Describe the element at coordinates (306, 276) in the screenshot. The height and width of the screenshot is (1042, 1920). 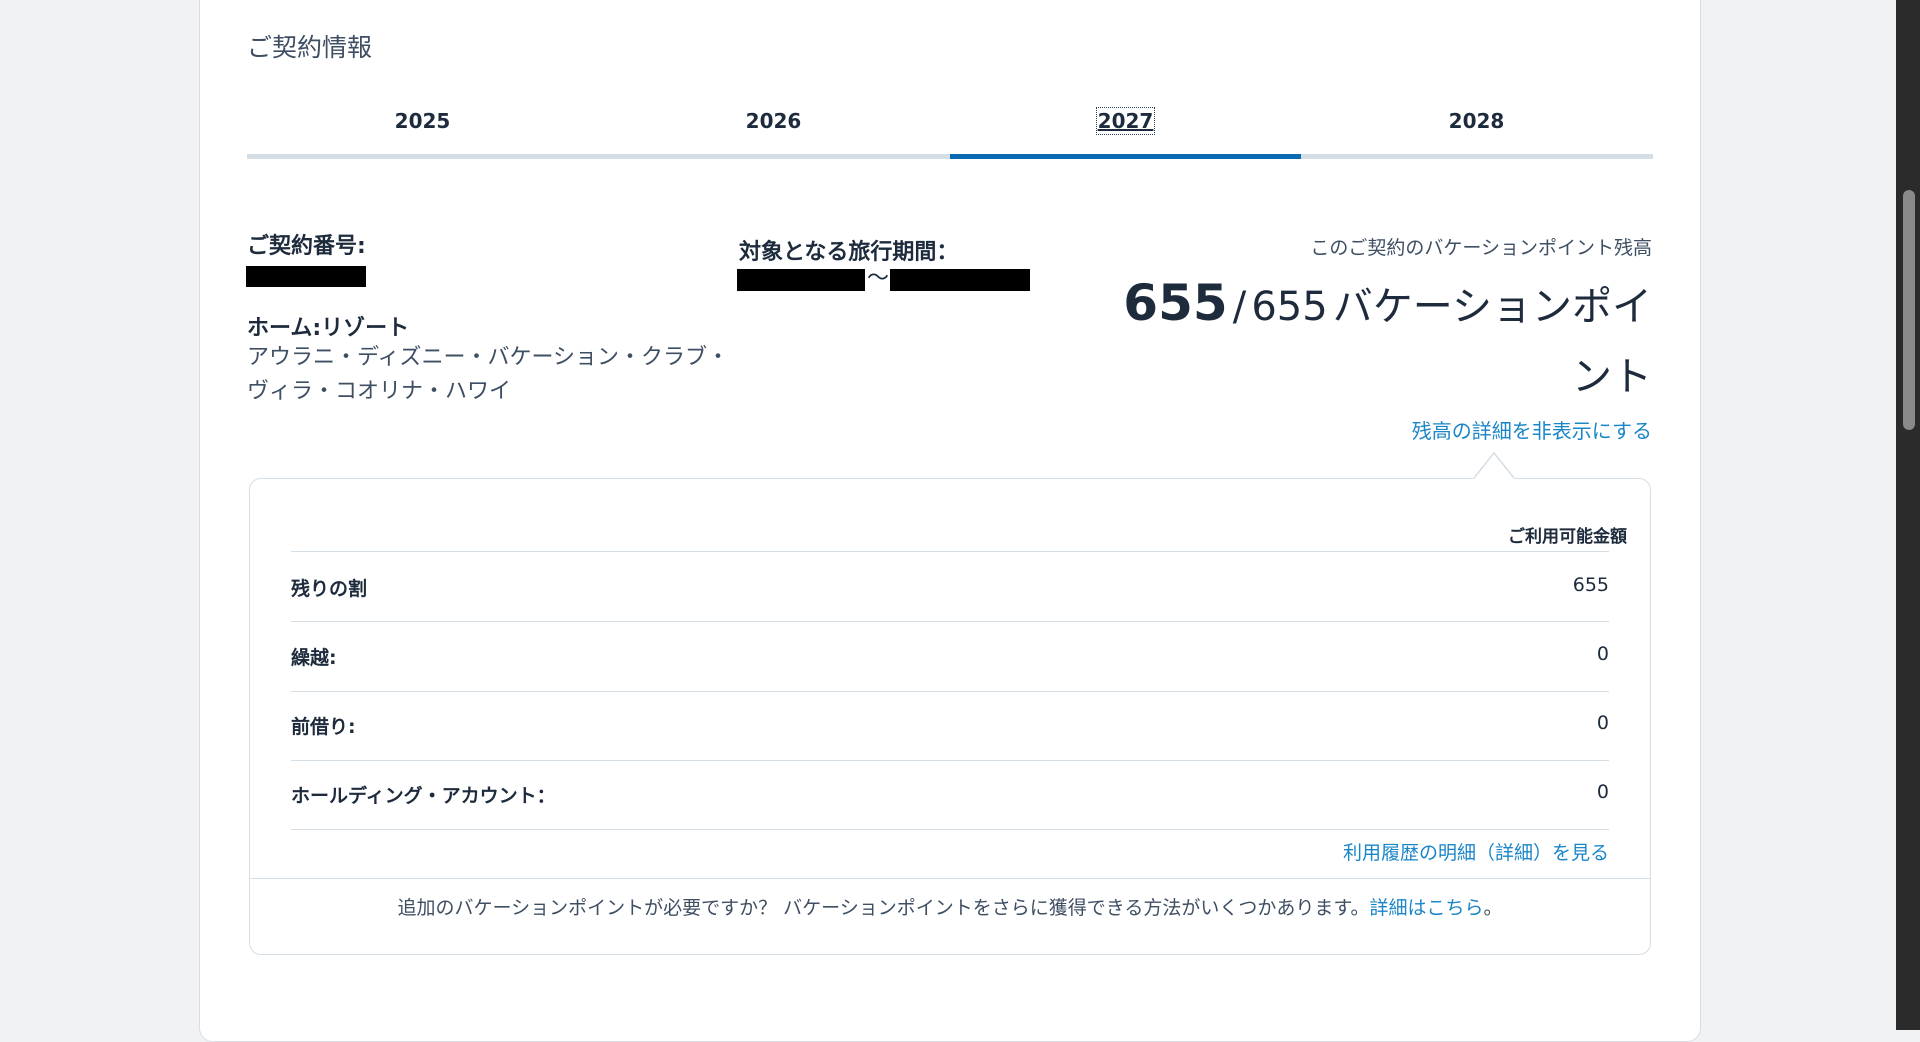
I see `contract-number-redacted` at that location.